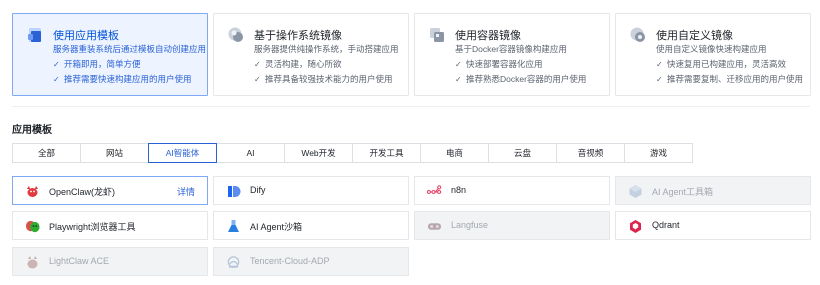  What do you see at coordinates (128, 79) in the screenshot?
I see `card-feature: 推荐需要快速构建应用的用户使用` at bounding box center [128, 79].